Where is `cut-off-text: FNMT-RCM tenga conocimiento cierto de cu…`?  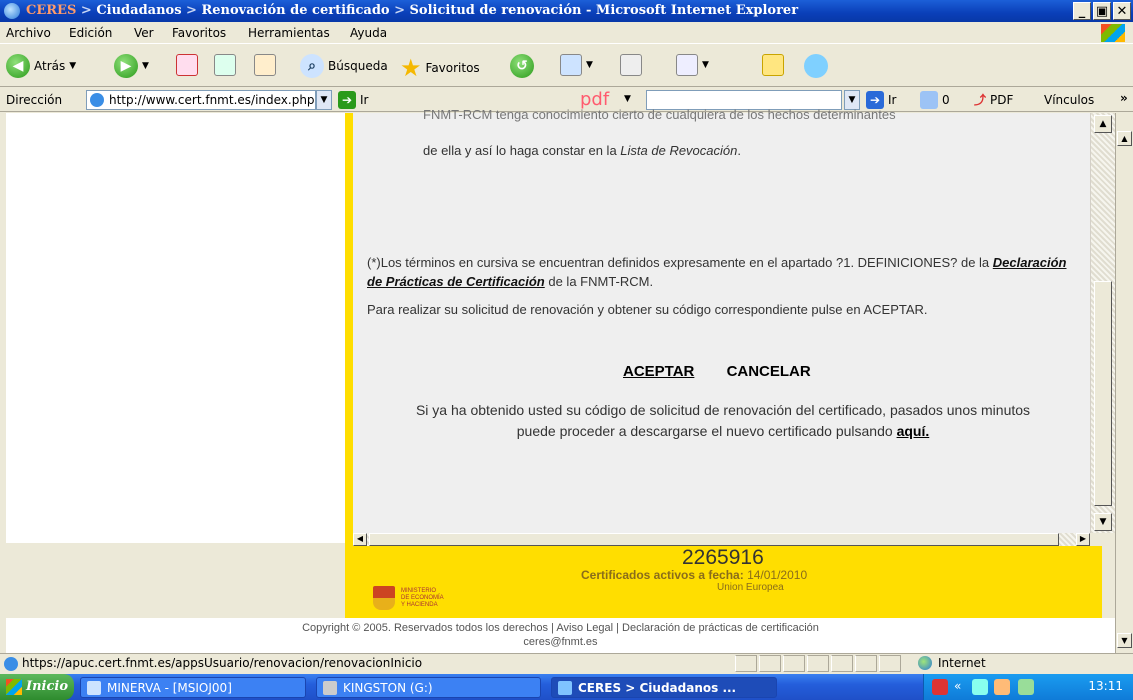
cut-off-text: FNMT-RCM tenga conocimiento cierto de cu… is located at coordinates (659, 114).